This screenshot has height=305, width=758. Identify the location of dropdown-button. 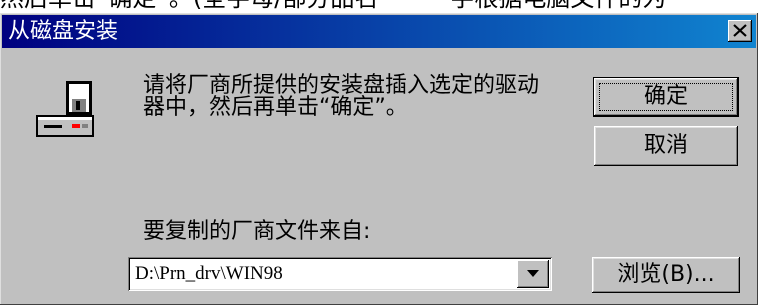
(533, 274).